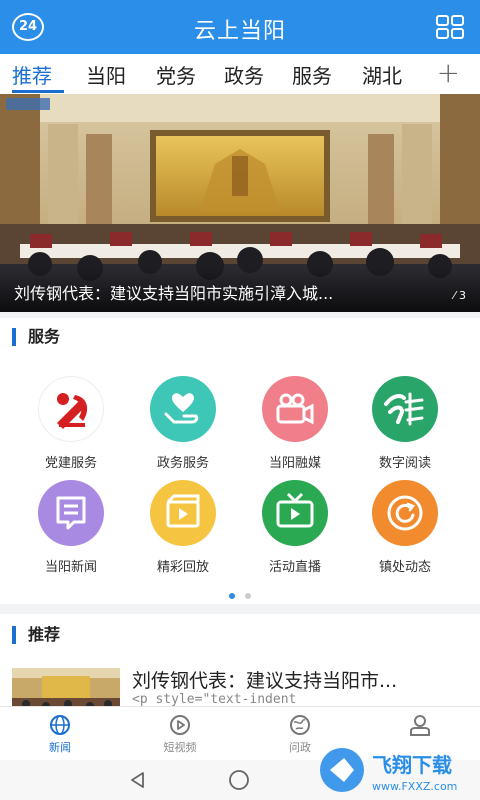  I want to click on slash-icon: ⁄, so click(454, 295).